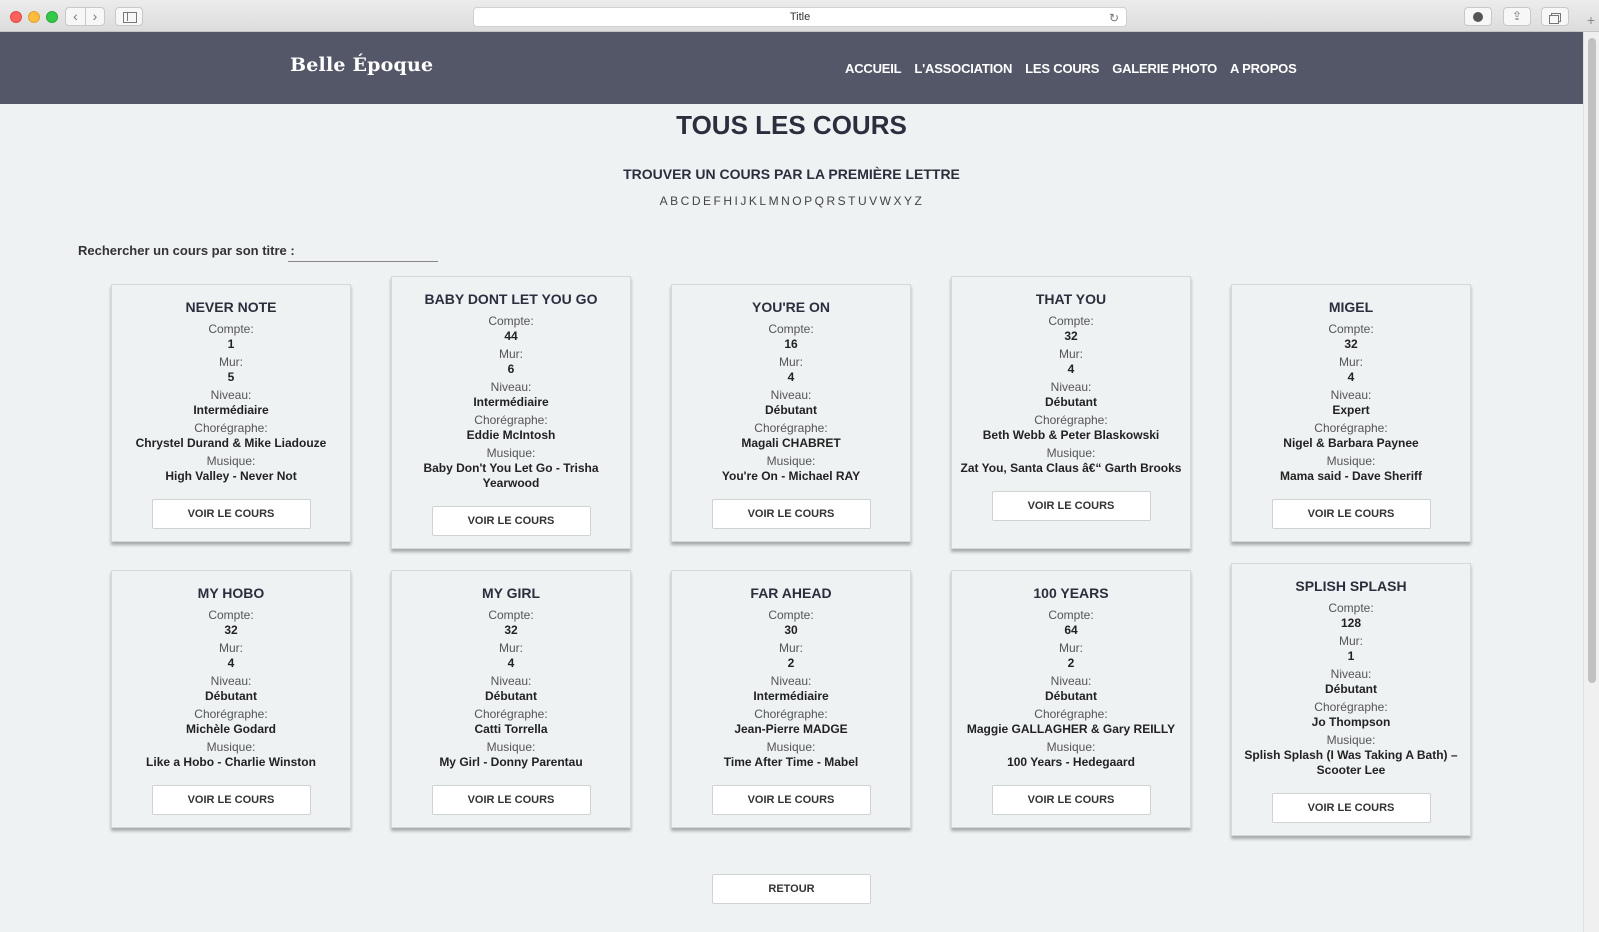 This screenshot has height=932, width=1599. I want to click on nav-accueil: ACCUEIL, so click(873, 68).